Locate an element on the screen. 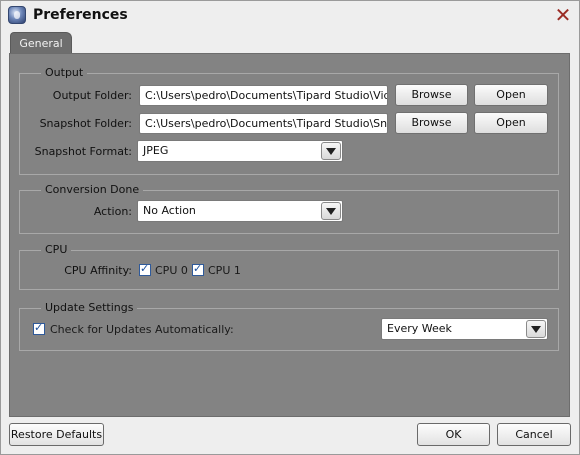 The image size is (580, 455). ok-button: OK is located at coordinates (453, 434).